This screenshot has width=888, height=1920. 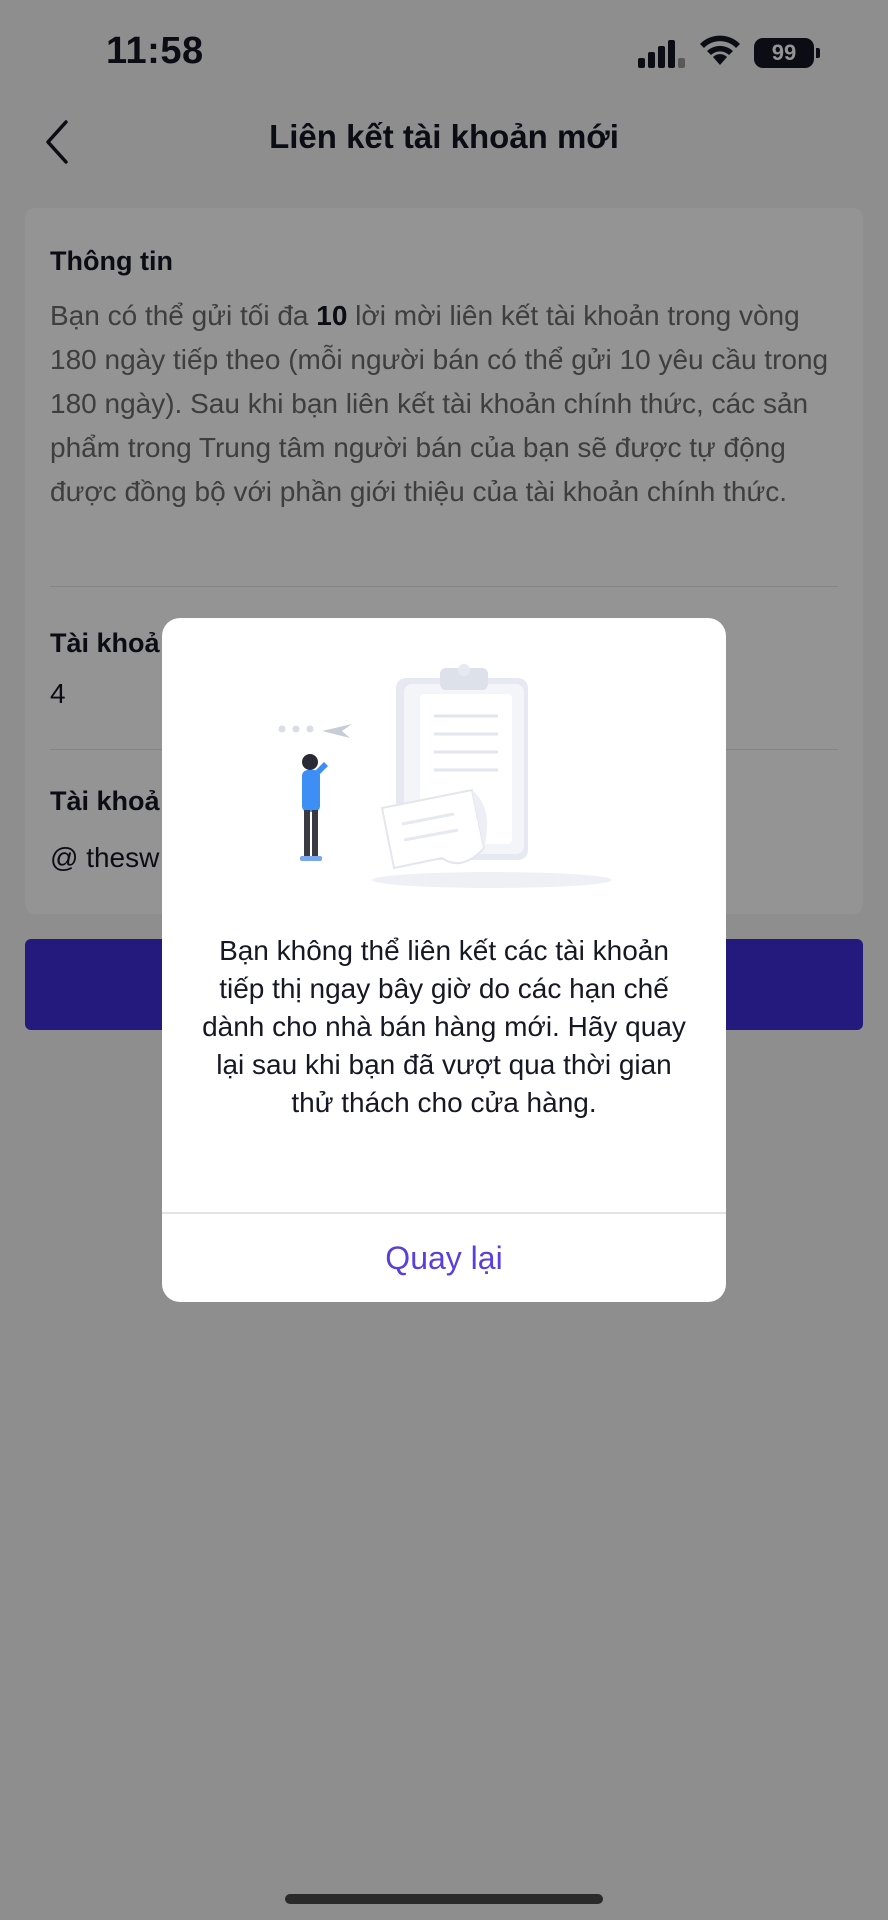 What do you see at coordinates (444, 1258) in the screenshot?
I see `go-back-button: Quay lại` at bounding box center [444, 1258].